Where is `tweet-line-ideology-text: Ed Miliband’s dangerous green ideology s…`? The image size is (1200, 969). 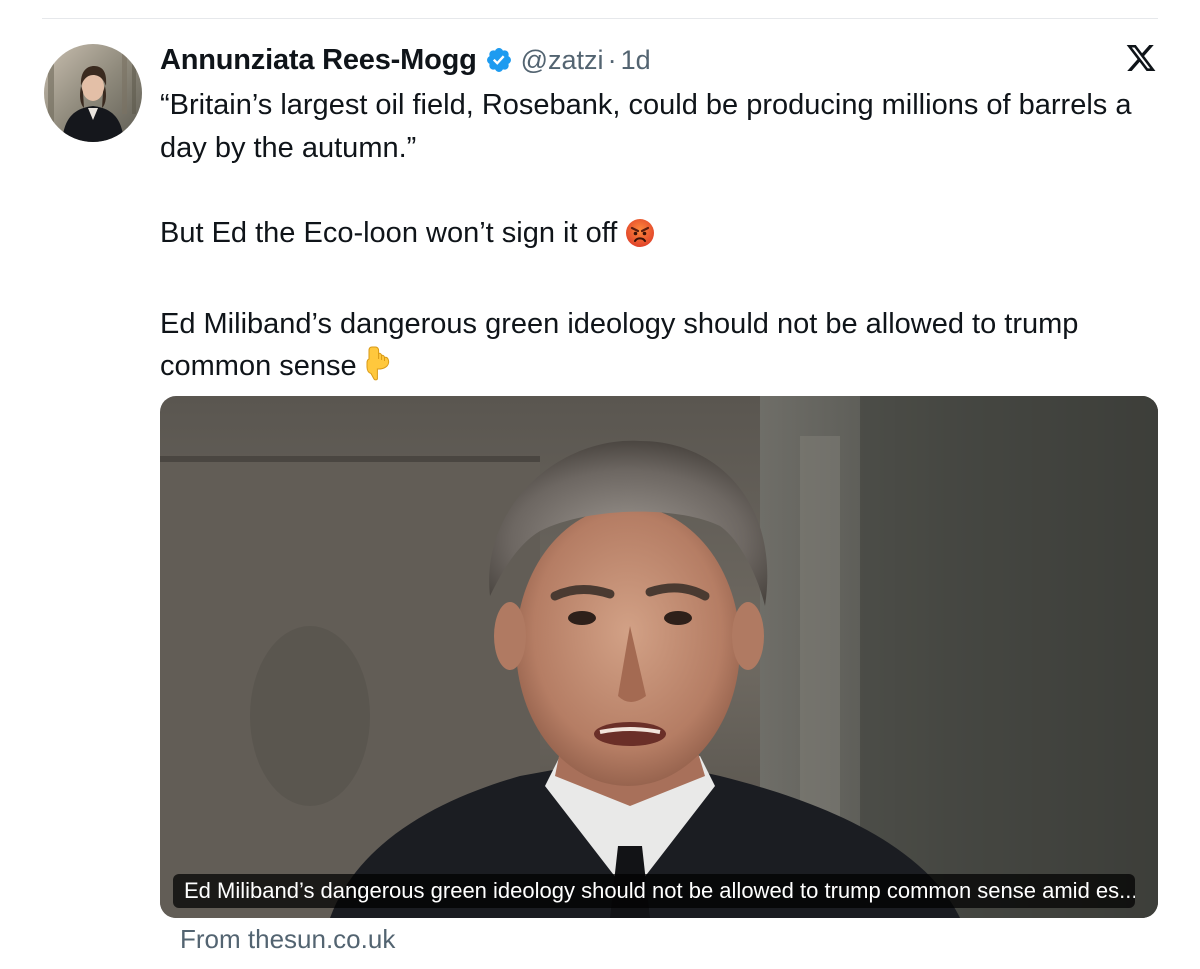
tweet-line-ideology-text: Ed Miliband’s dangerous green ideology s… is located at coordinates (619, 345).